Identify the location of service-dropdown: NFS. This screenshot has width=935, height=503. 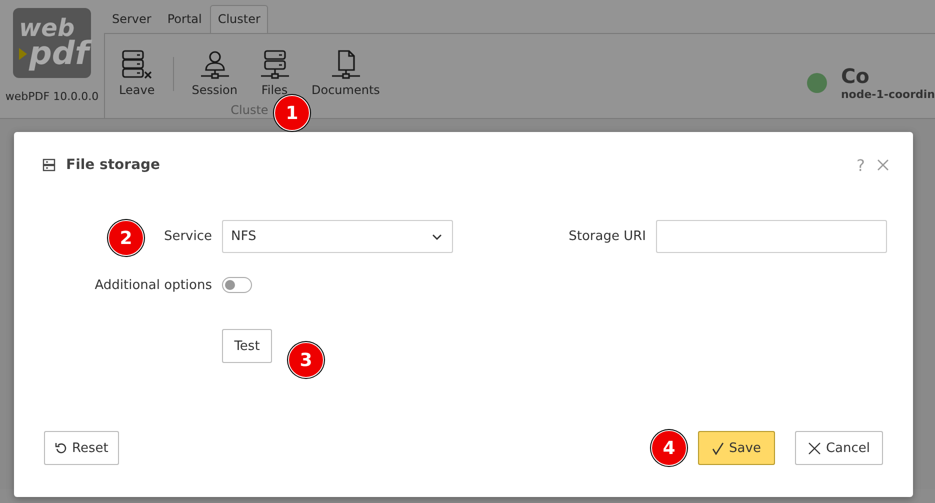
(337, 236).